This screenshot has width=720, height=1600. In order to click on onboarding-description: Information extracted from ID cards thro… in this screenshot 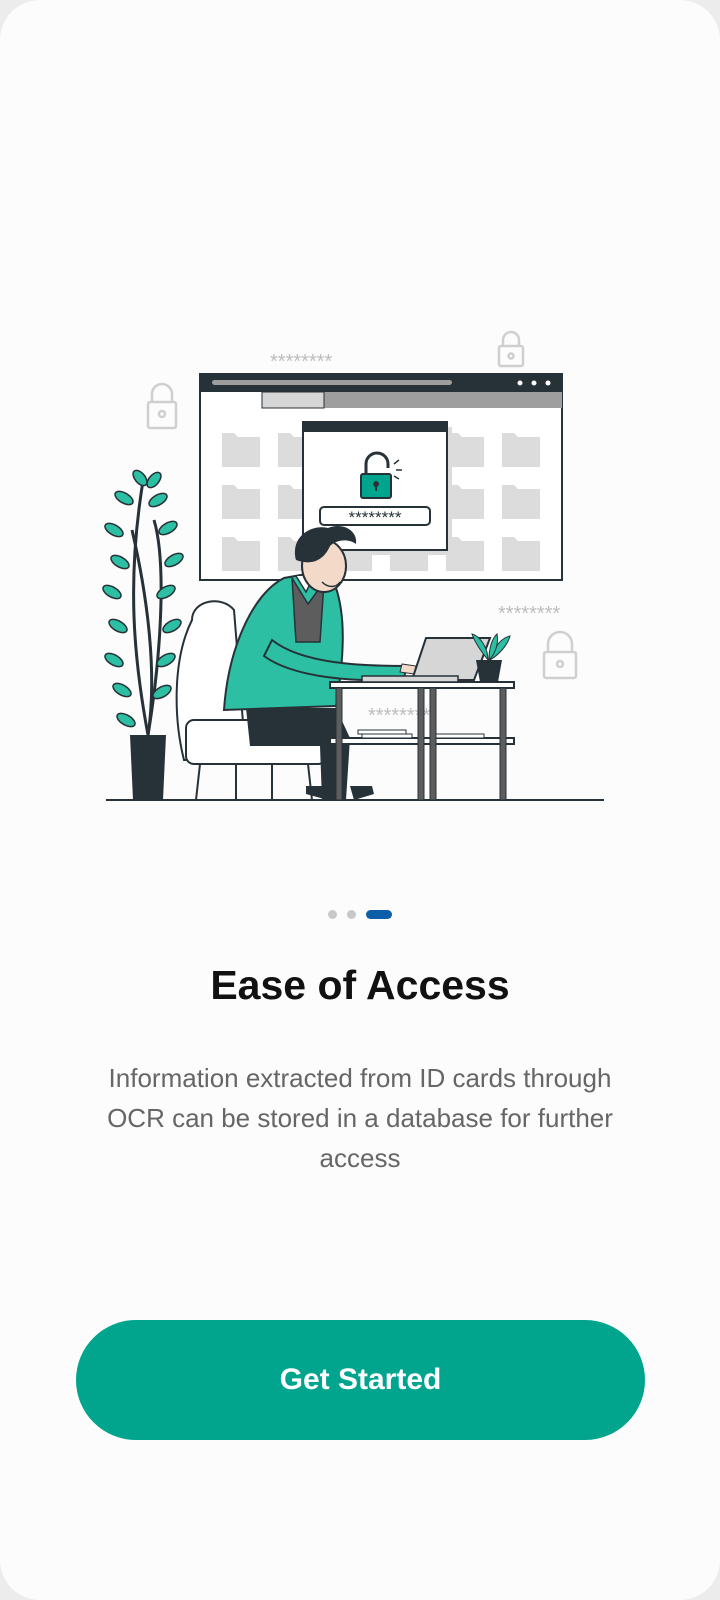, I will do `click(360, 1118)`.